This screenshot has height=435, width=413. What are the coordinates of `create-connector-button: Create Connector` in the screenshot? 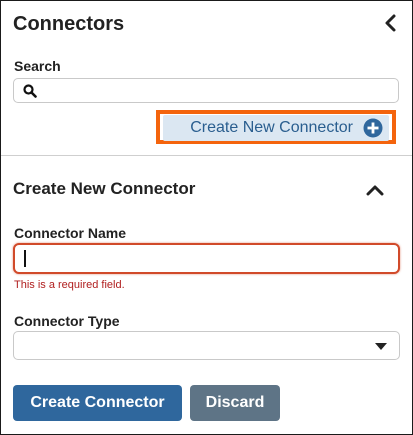 It's located at (97, 403).